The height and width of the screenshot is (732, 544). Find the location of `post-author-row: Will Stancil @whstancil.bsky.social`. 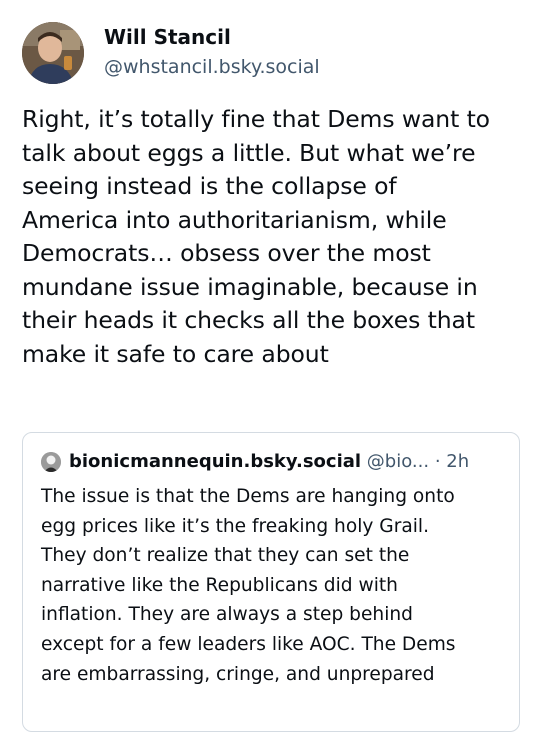

post-author-row: Will Stancil @whstancil.bsky.social is located at coordinates (272, 53).